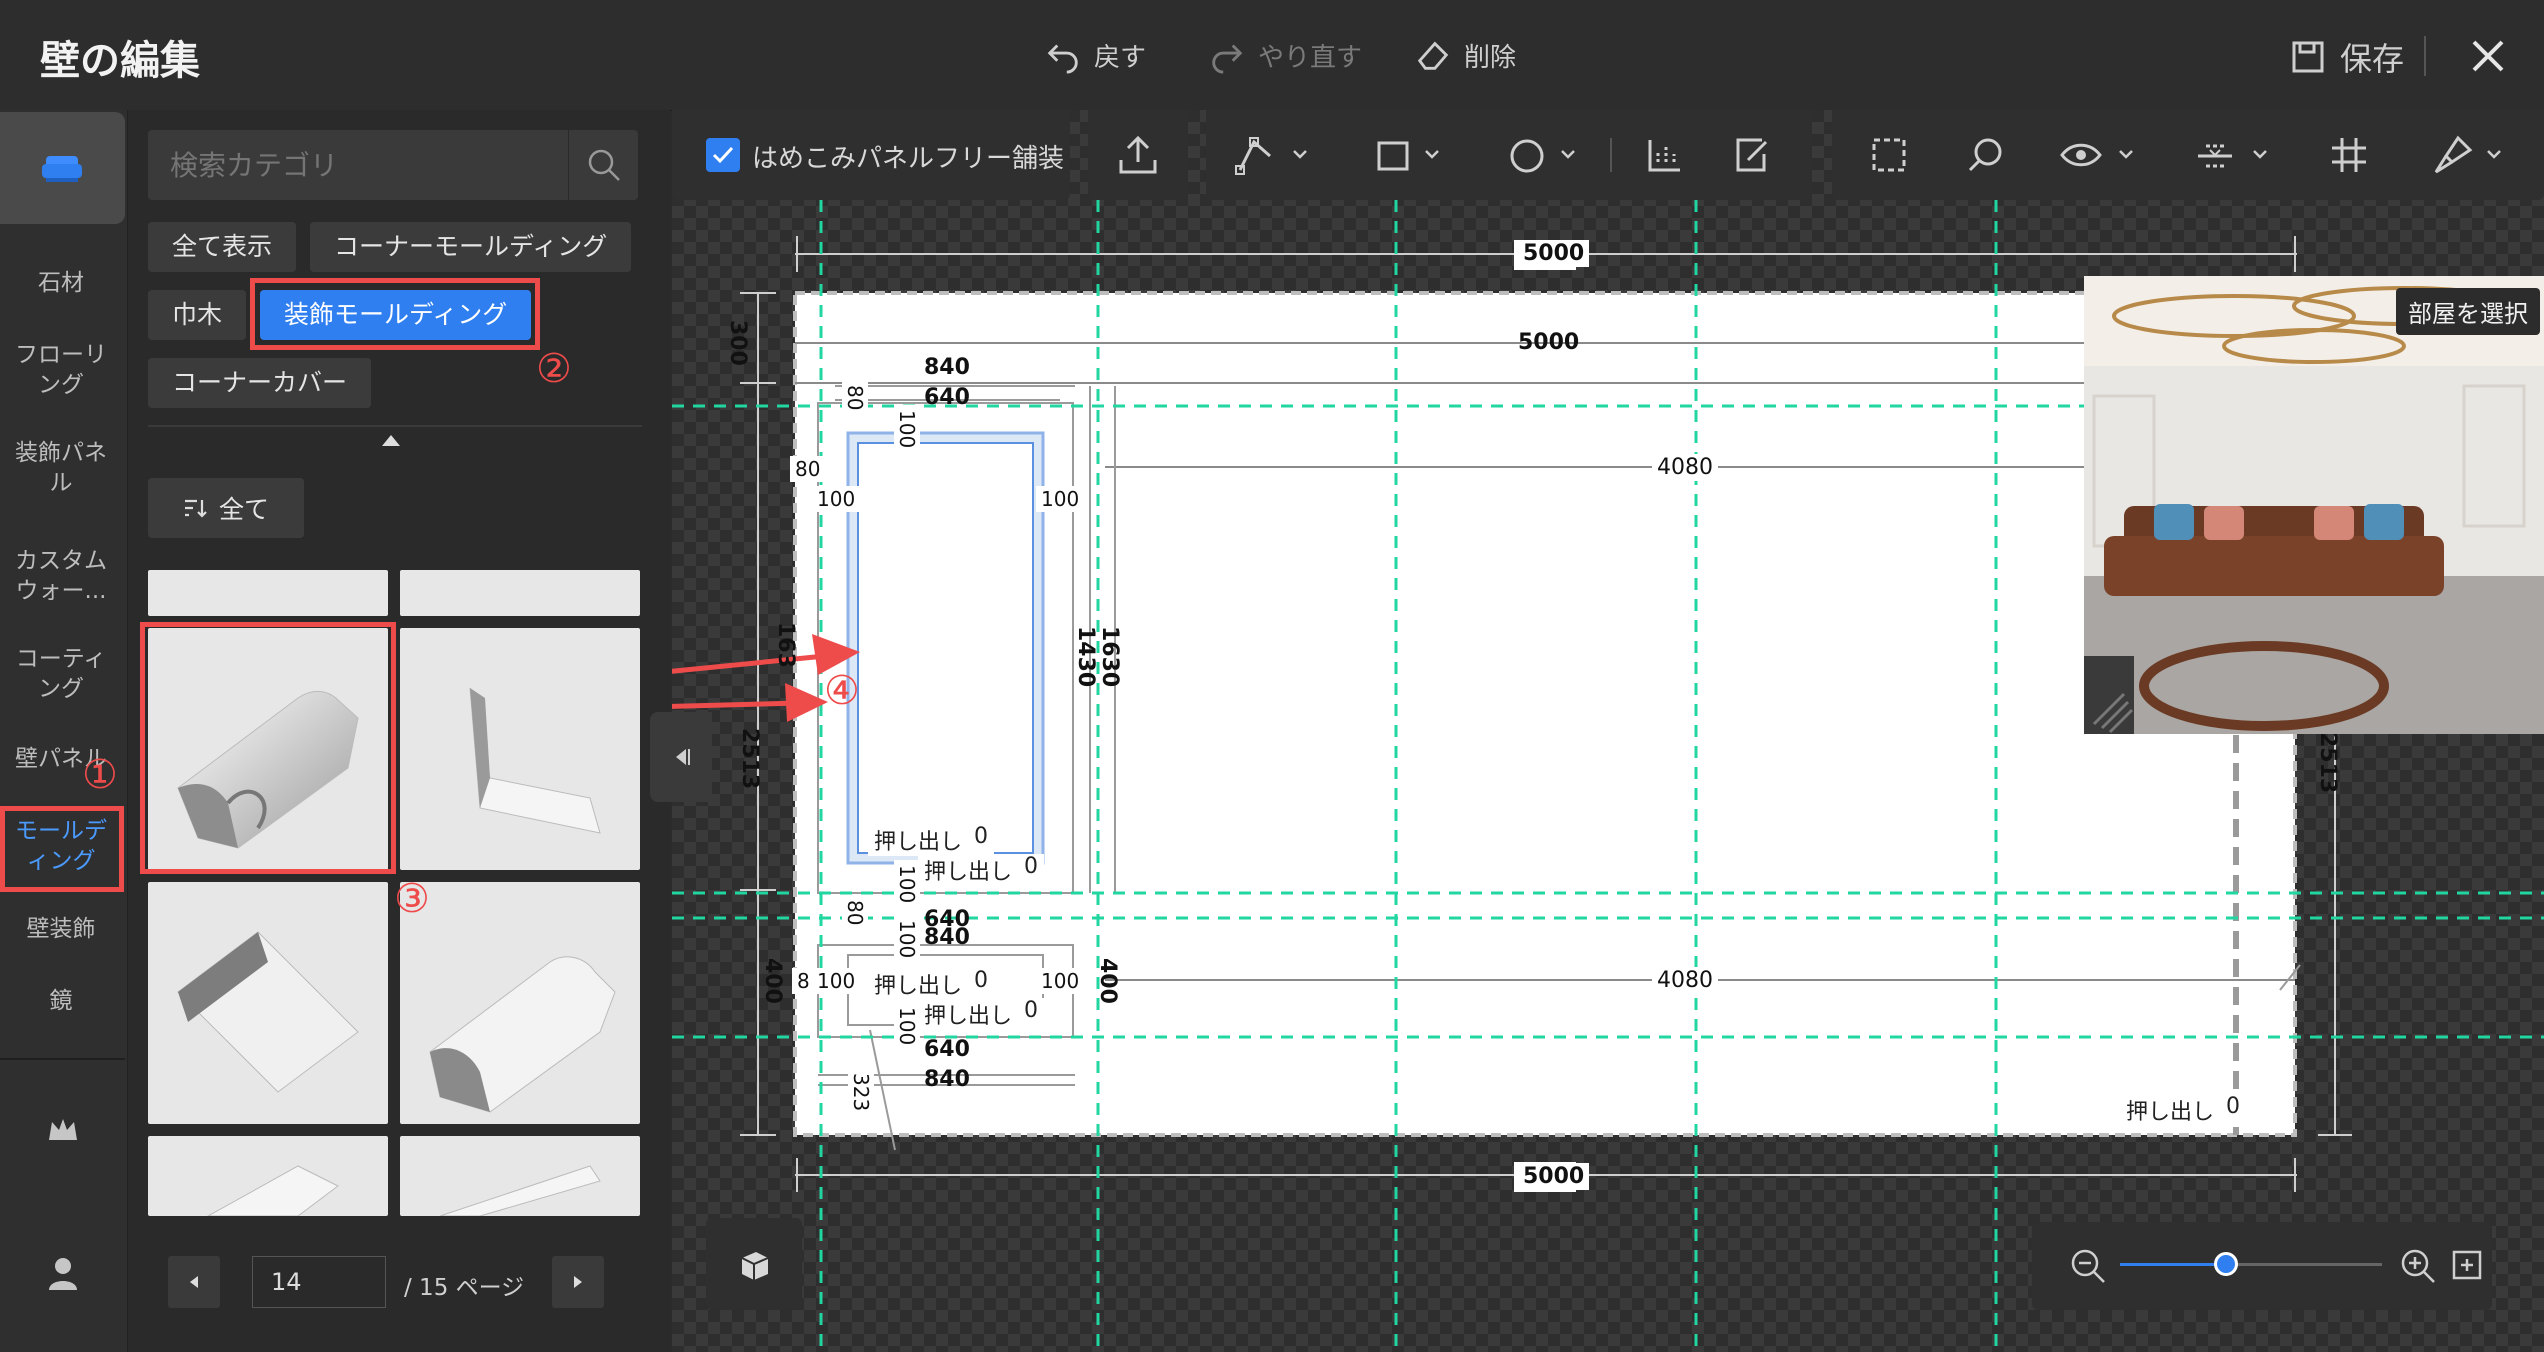 Image resolution: width=2544 pixels, height=1352 pixels. What do you see at coordinates (1095, 55) in the screenshot?
I see `undo-button: 戻す` at bounding box center [1095, 55].